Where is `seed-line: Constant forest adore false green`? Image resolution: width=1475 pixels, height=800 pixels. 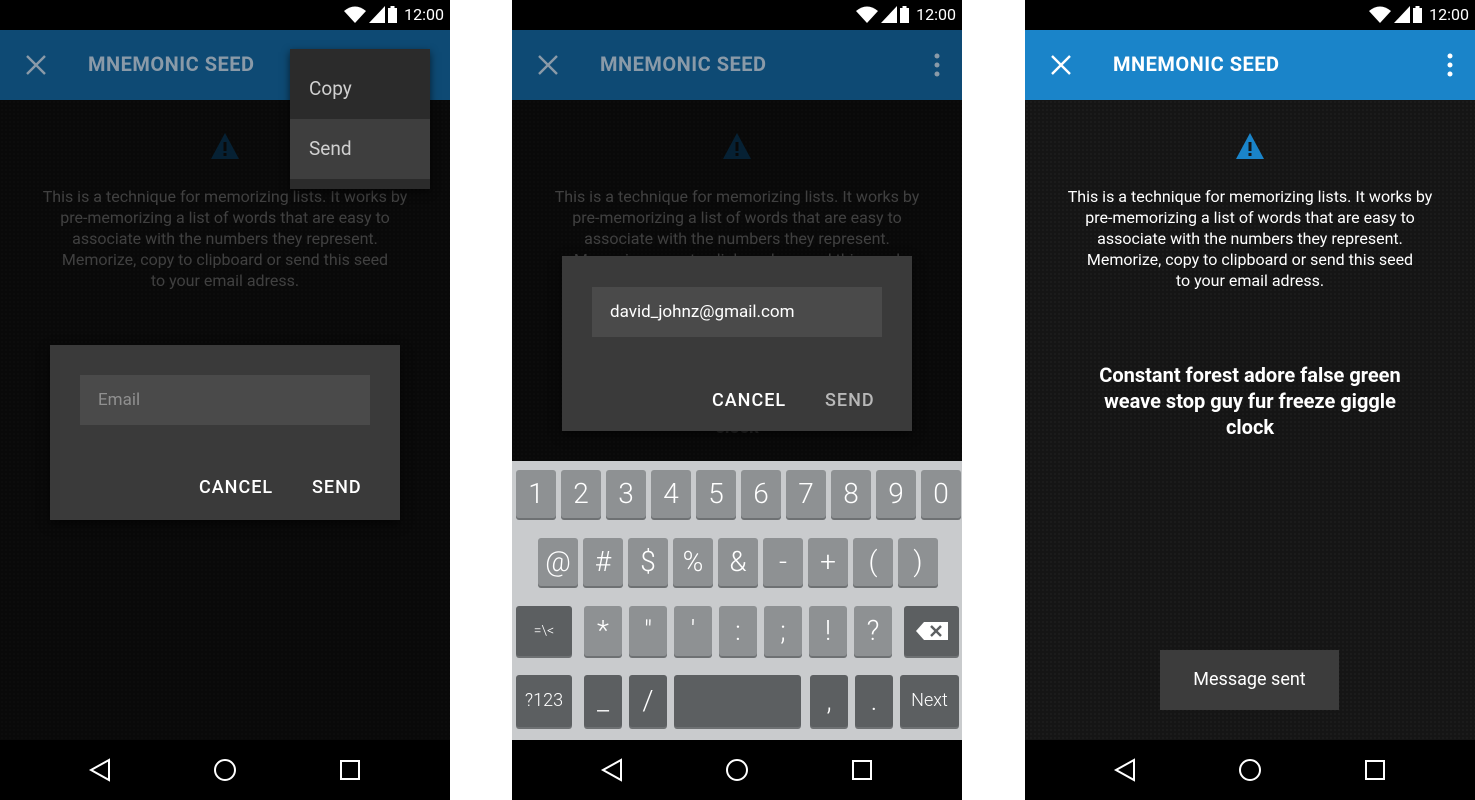
seed-line: Constant forest adore false green is located at coordinates (1250, 375).